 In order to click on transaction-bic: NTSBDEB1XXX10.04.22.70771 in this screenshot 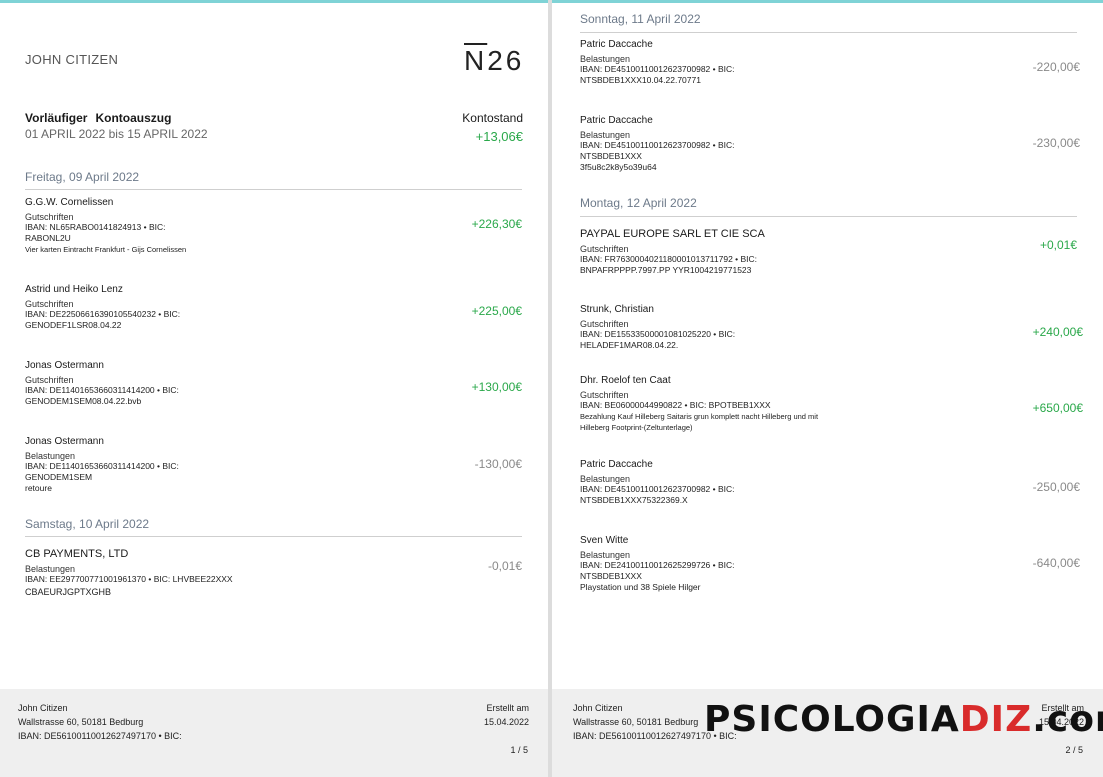, I will do `click(640, 80)`.